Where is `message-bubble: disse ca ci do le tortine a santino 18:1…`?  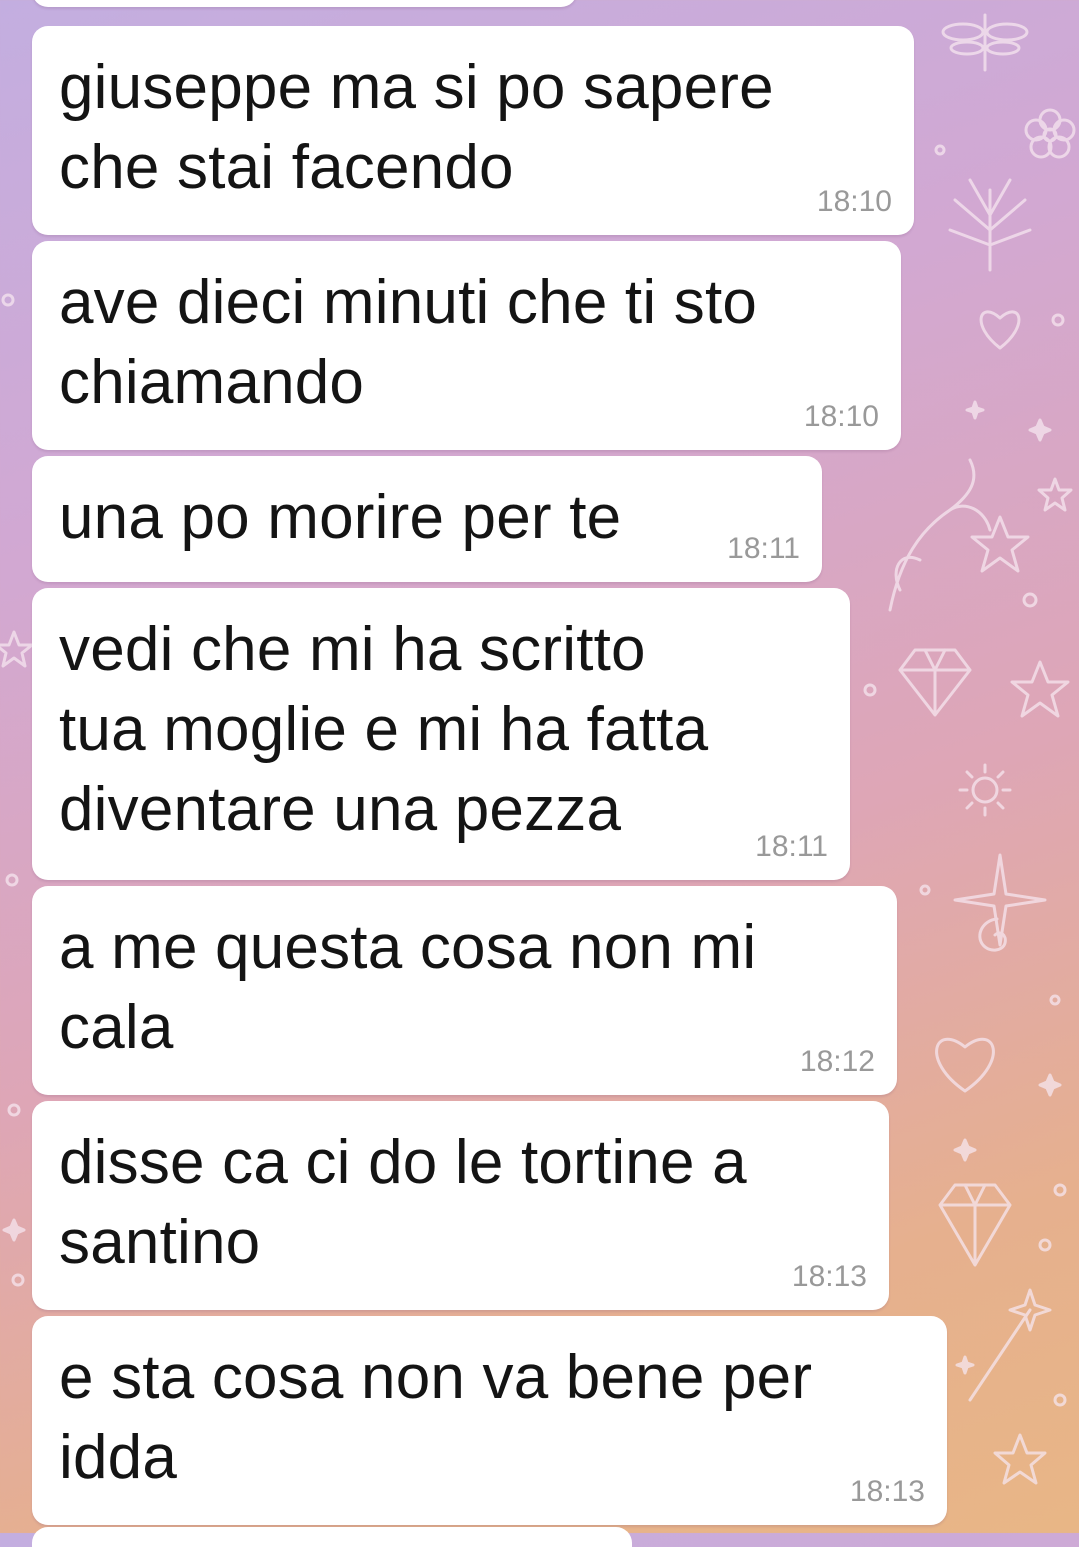 message-bubble: disse ca ci do le tortine a santino 18:1… is located at coordinates (460, 1205).